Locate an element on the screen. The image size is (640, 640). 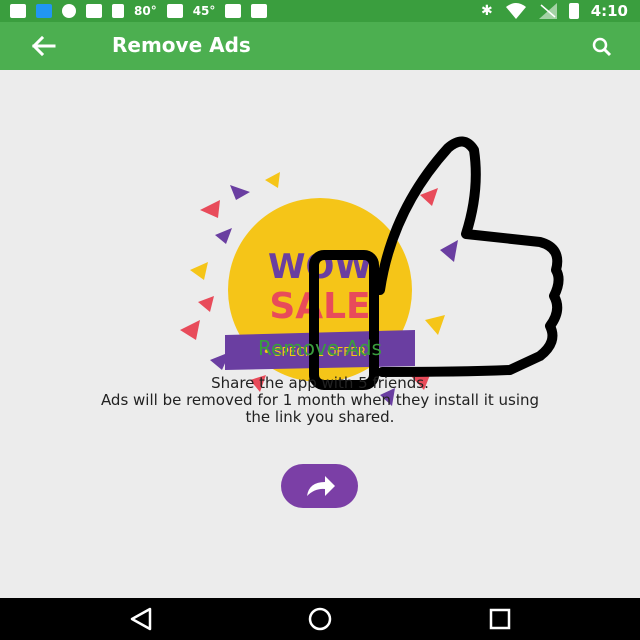
photo-icon is located at coordinates (233, 11).